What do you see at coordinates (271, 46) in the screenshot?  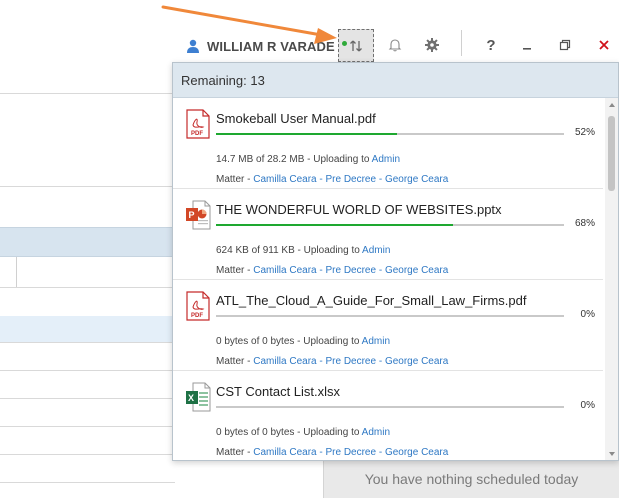 I see `user-name: WILLIAM R VARADE` at bounding box center [271, 46].